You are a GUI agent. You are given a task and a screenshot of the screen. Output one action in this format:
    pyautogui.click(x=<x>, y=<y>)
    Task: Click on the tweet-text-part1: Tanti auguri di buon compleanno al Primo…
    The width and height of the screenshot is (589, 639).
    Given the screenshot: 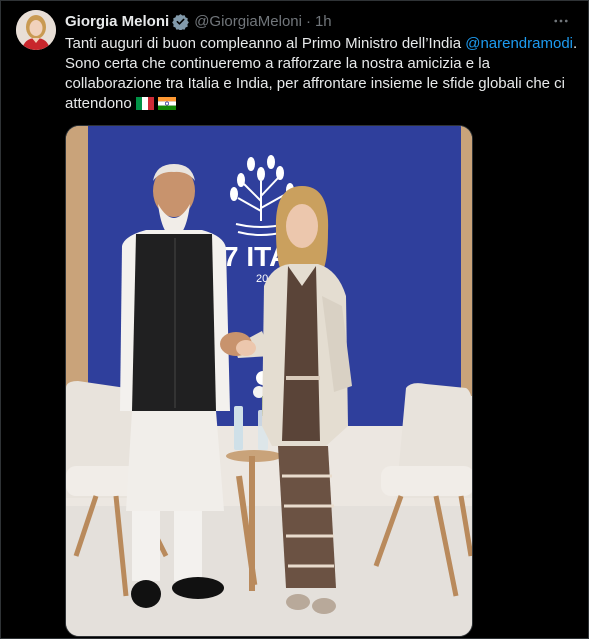 What is the action you would take?
    pyautogui.click(x=265, y=43)
    